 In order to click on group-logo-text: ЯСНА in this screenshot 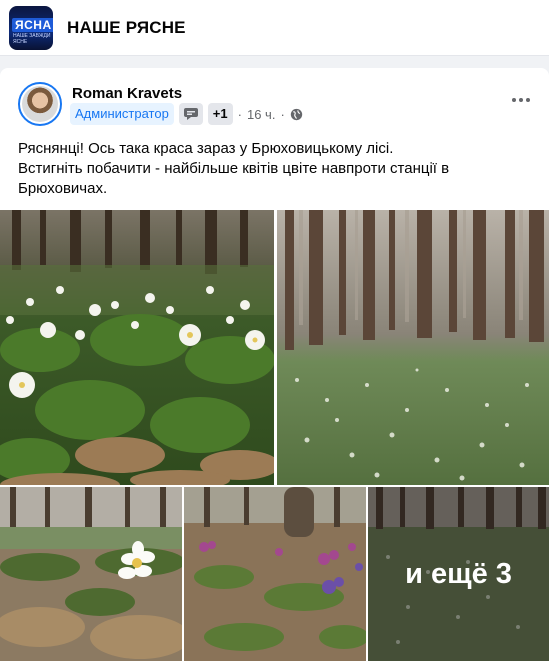, I will do `click(32, 24)`.